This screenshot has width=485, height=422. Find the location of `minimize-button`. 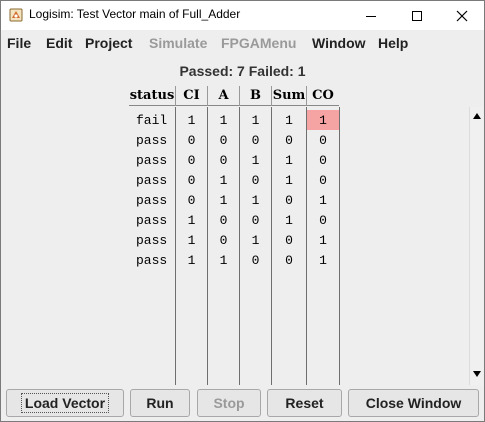

minimize-button is located at coordinates (371, 15).